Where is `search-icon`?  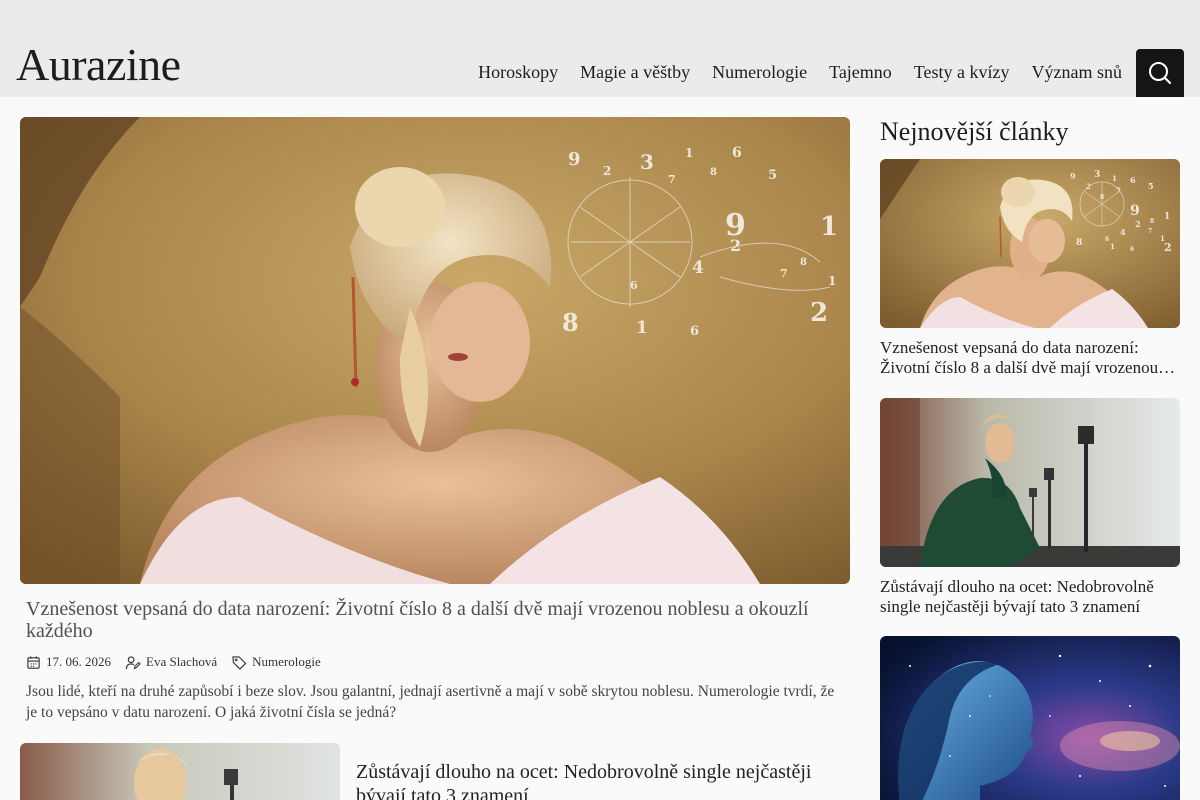 search-icon is located at coordinates (1160, 73).